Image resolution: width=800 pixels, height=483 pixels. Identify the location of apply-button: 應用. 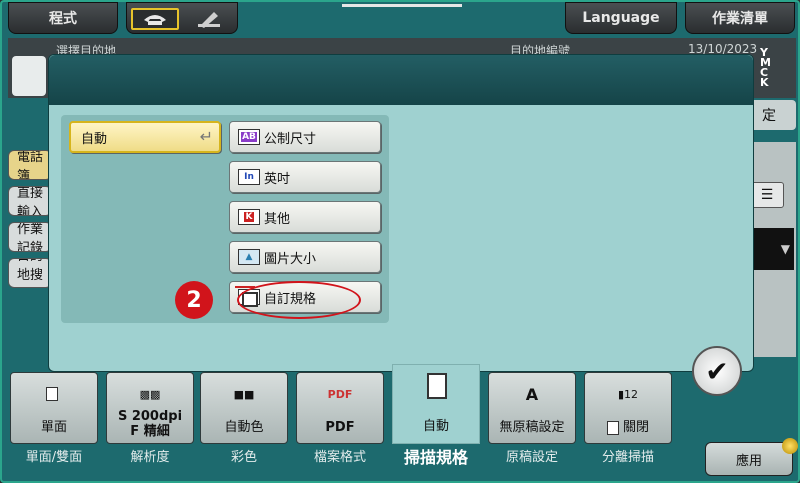
(749, 459).